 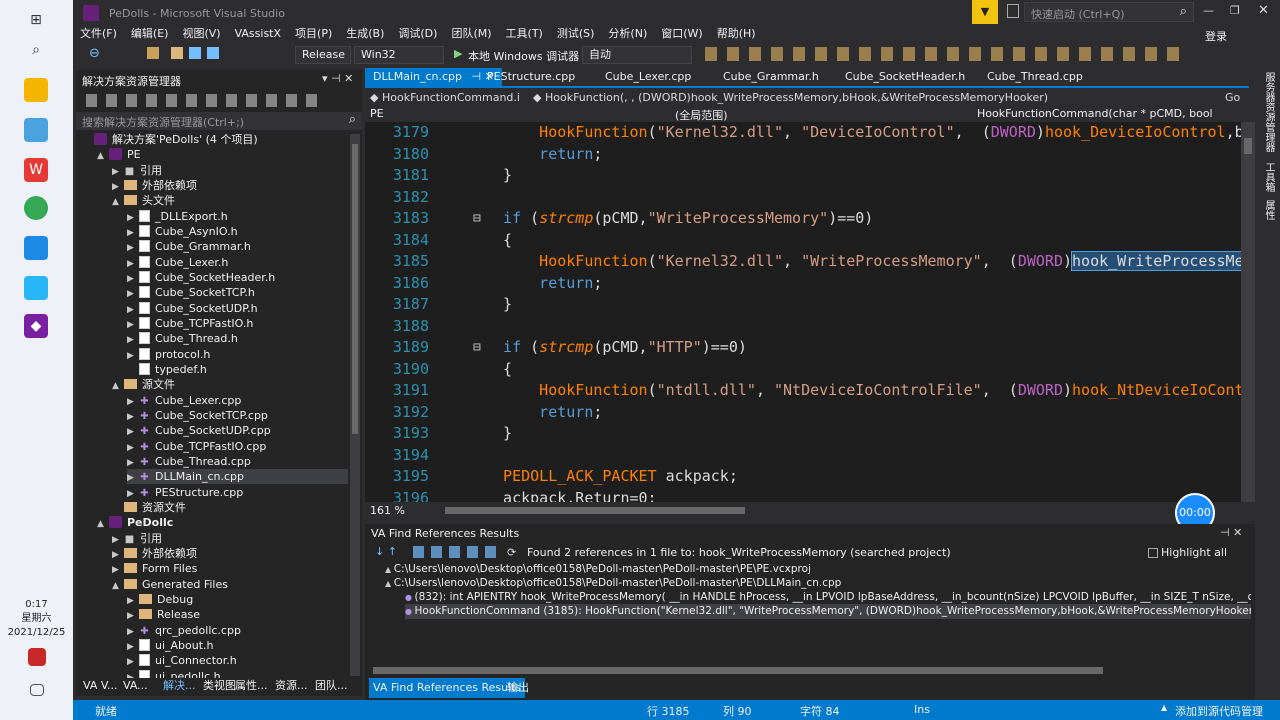 What do you see at coordinates (1235, 10) in the screenshot?
I see `restore-button: ❐` at bounding box center [1235, 10].